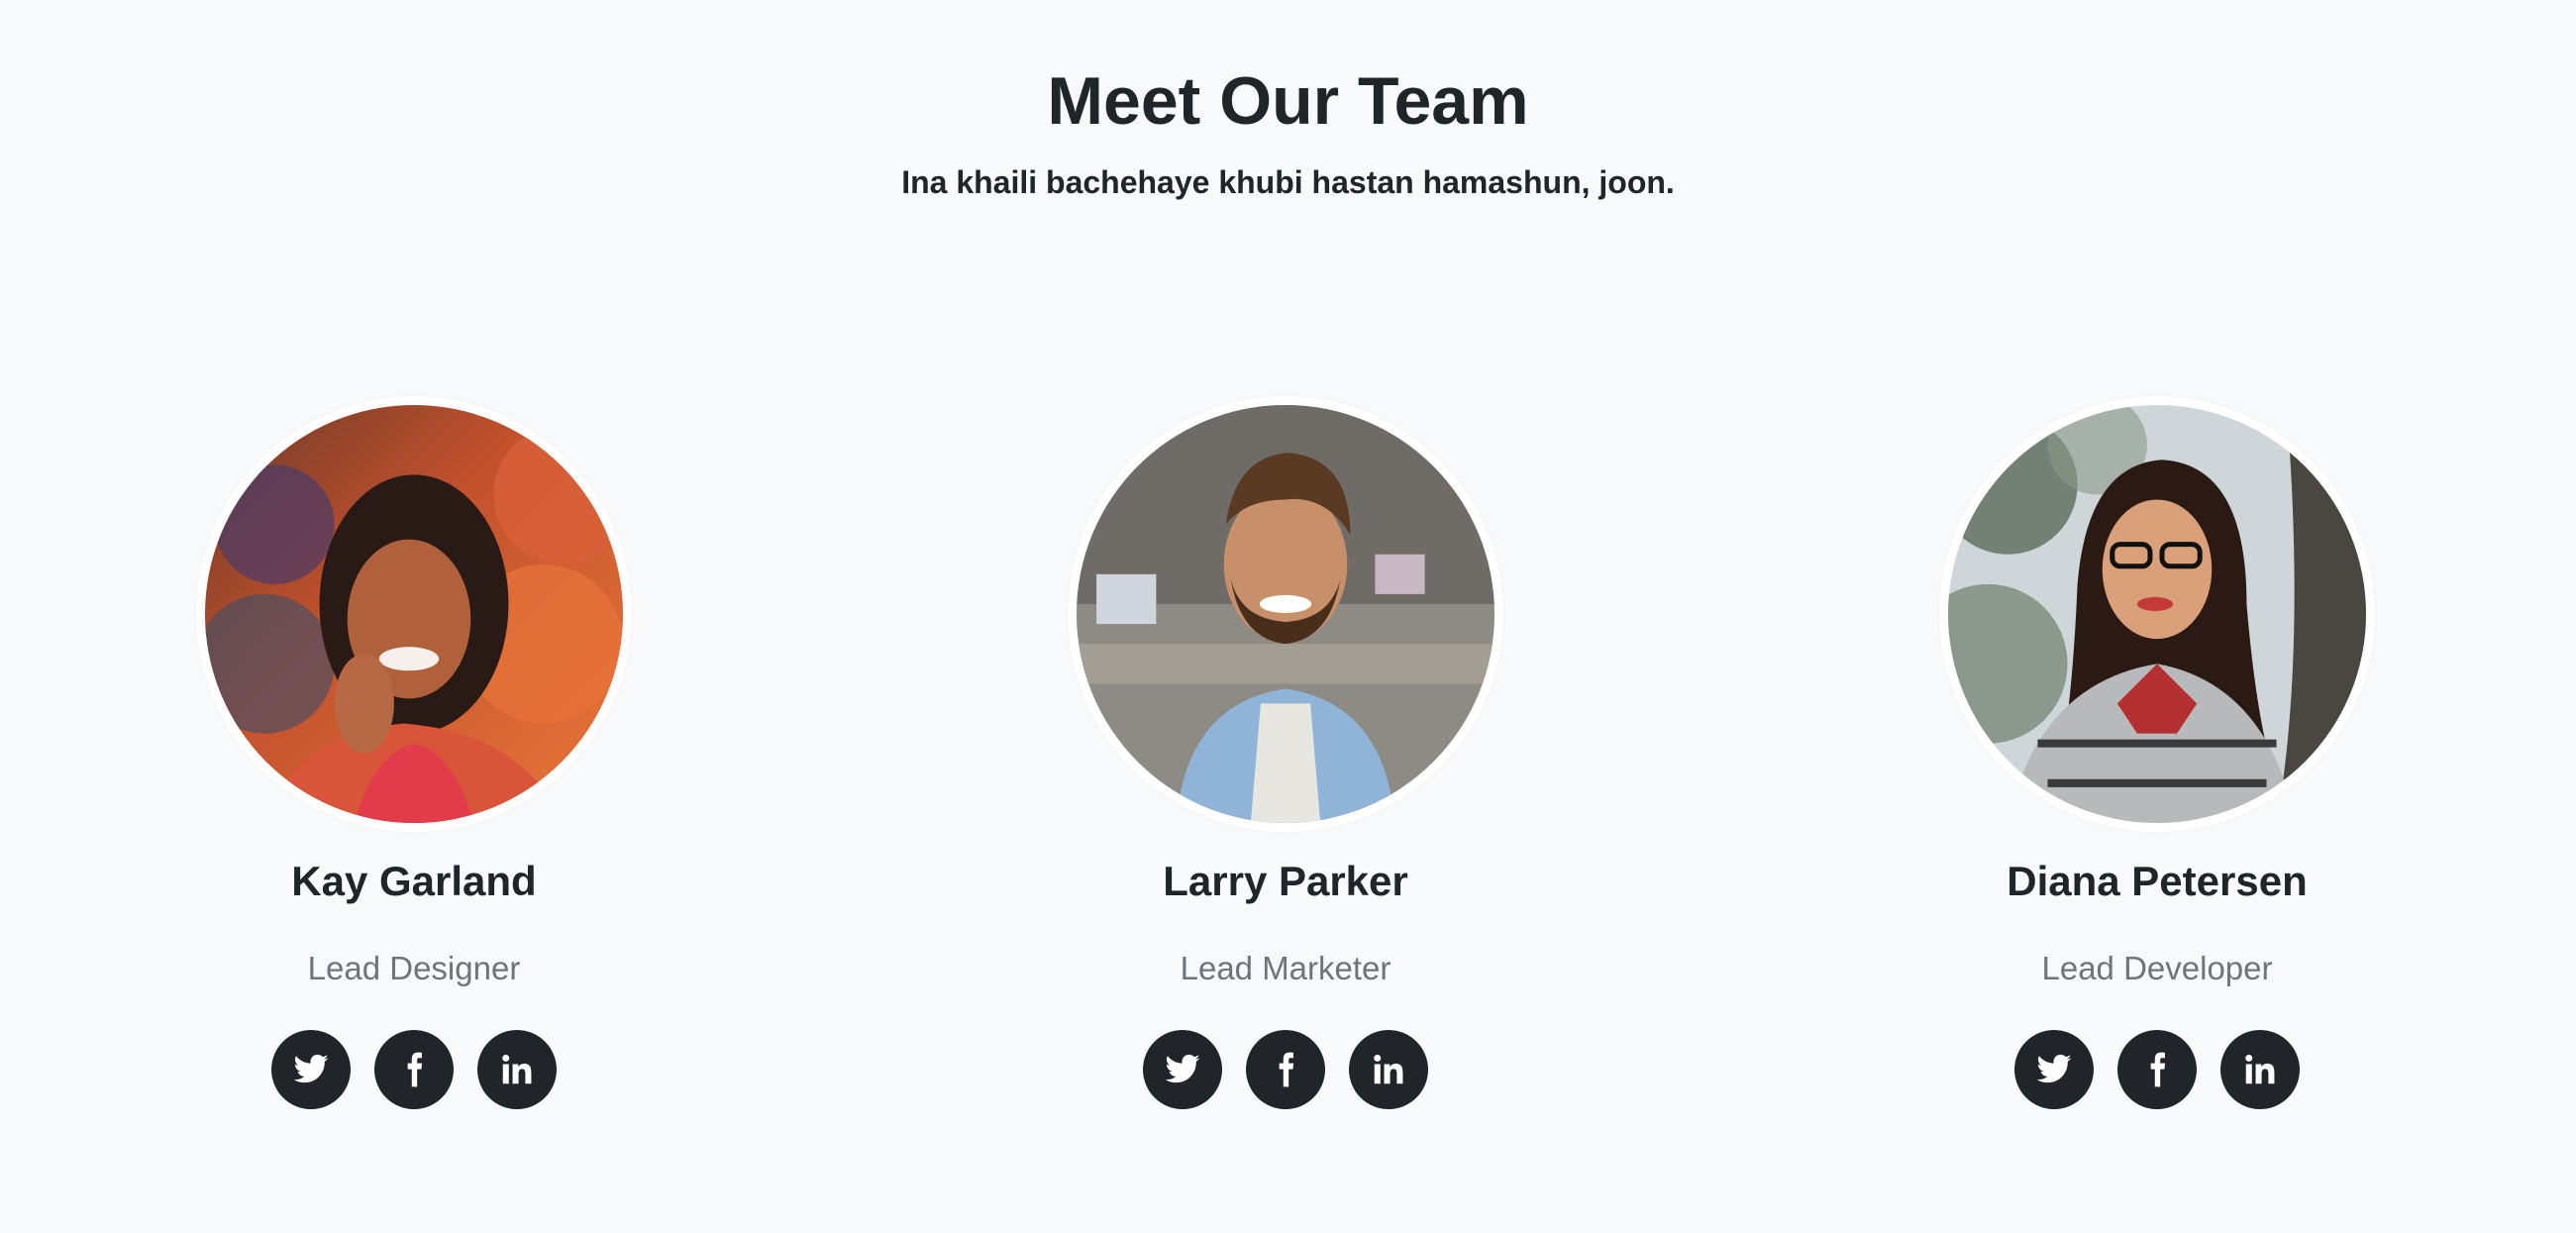 This screenshot has height=1233, width=2576. I want to click on member-role: Lead Developer, so click(2157, 968).